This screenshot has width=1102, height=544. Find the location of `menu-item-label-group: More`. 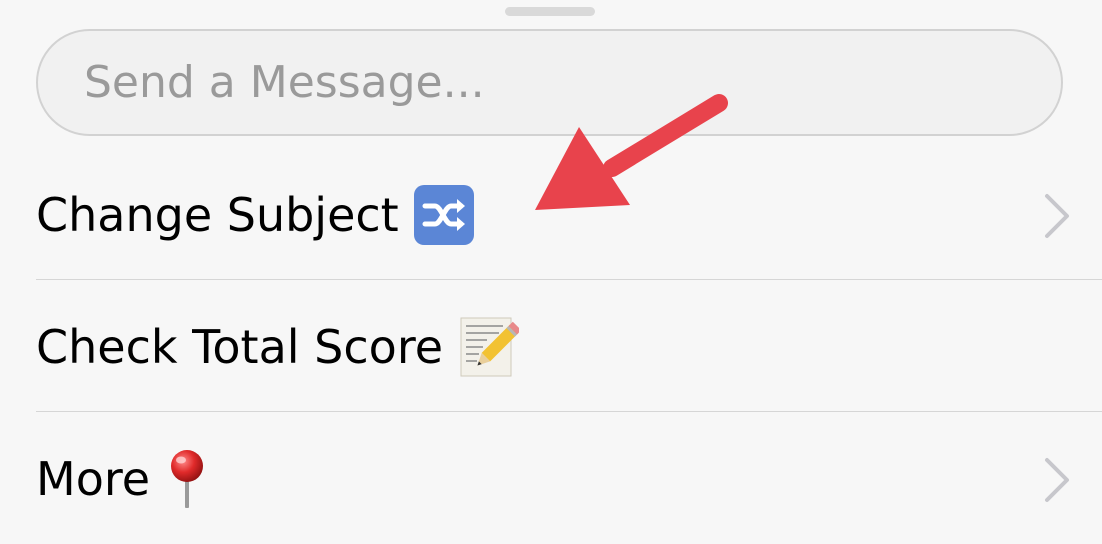

menu-item-label-group: More is located at coordinates (127, 479).